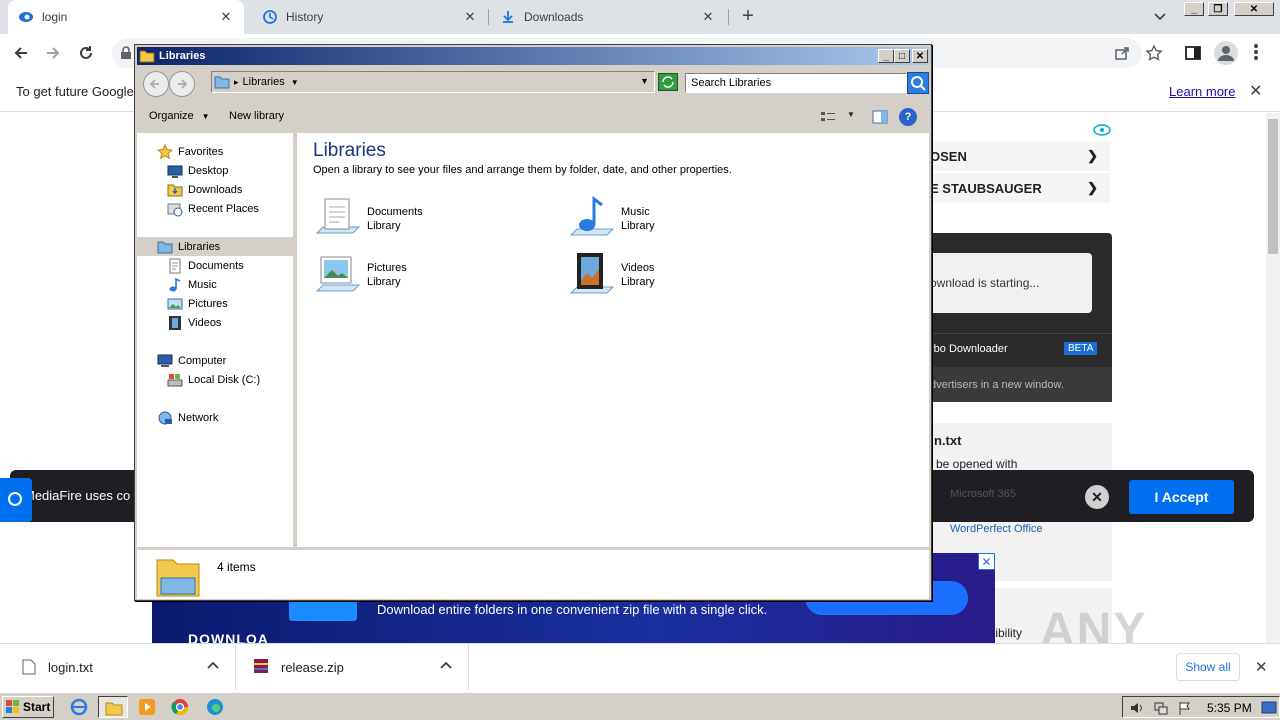  Describe the element at coordinates (147, 56) in the screenshot. I see `folder-icon` at that location.